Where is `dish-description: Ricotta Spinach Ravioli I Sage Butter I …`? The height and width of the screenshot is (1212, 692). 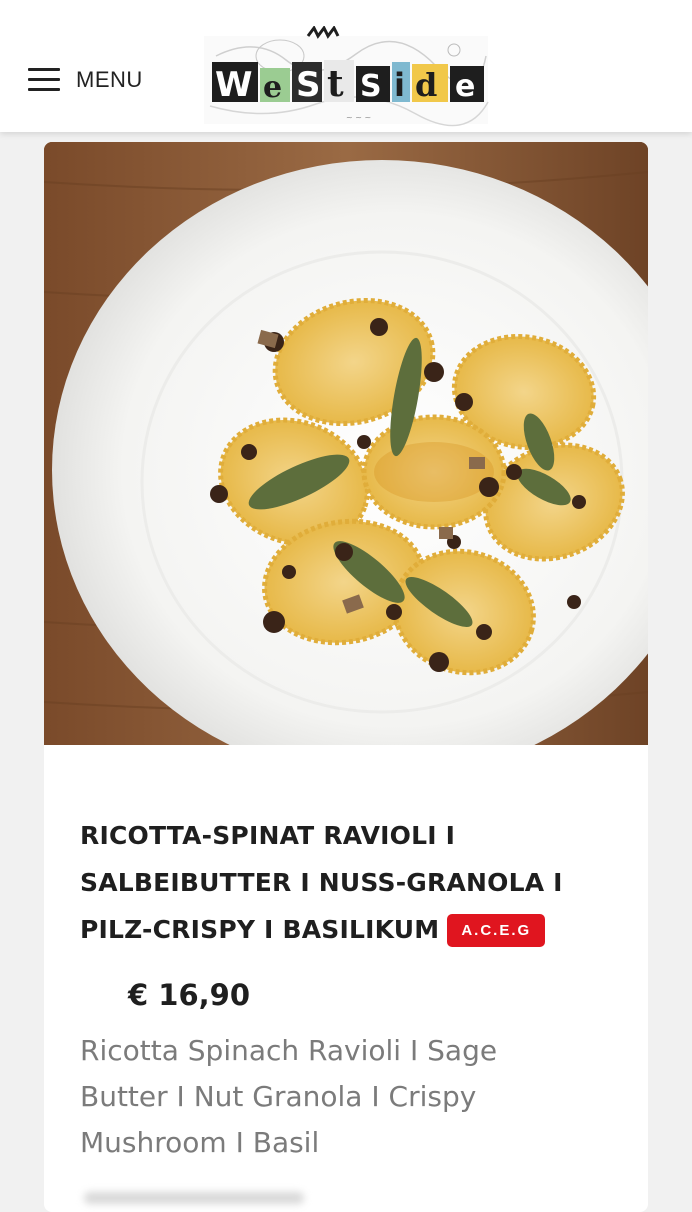
dish-description: Ricotta Spinach Ravioli I Sage Butter I … is located at coordinates (289, 1096).